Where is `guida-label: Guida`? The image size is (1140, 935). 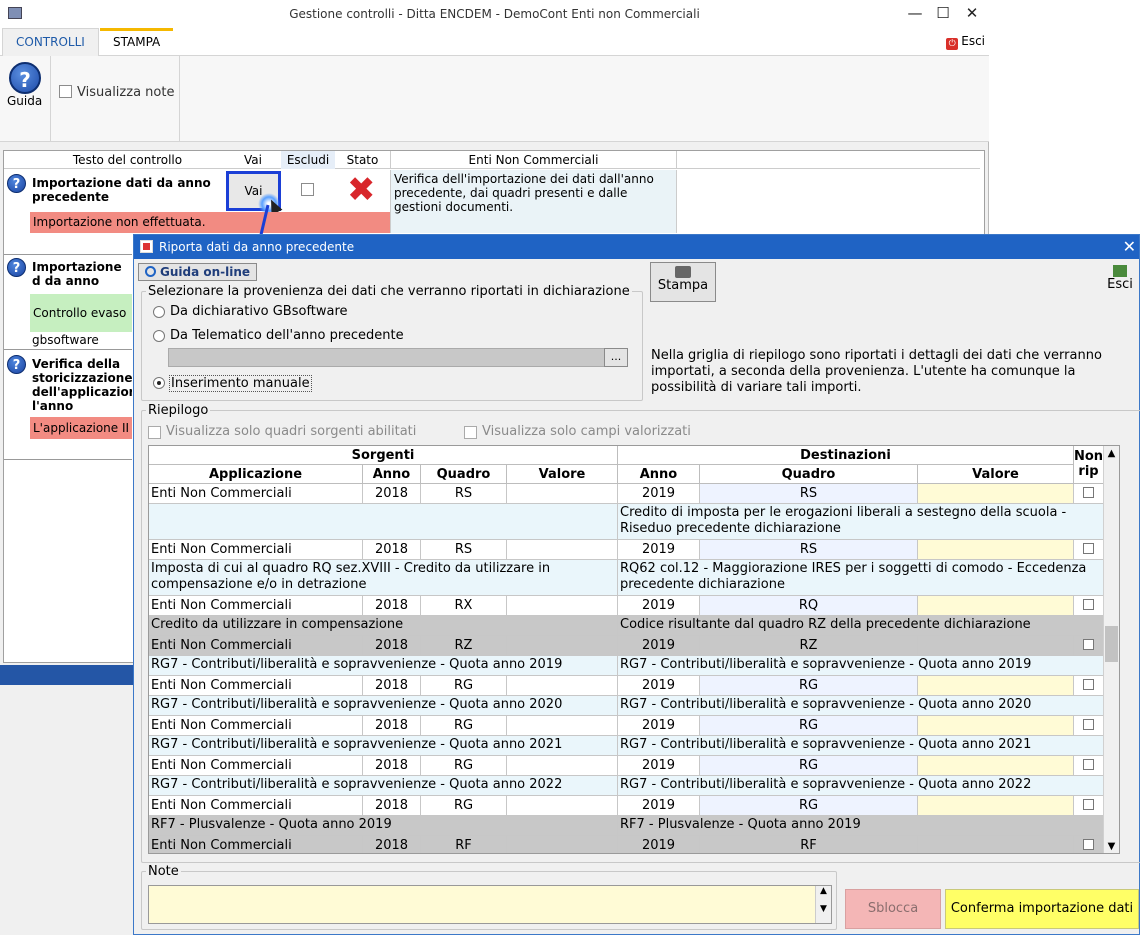 guida-label: Guida is located at coordinates (24, 101).